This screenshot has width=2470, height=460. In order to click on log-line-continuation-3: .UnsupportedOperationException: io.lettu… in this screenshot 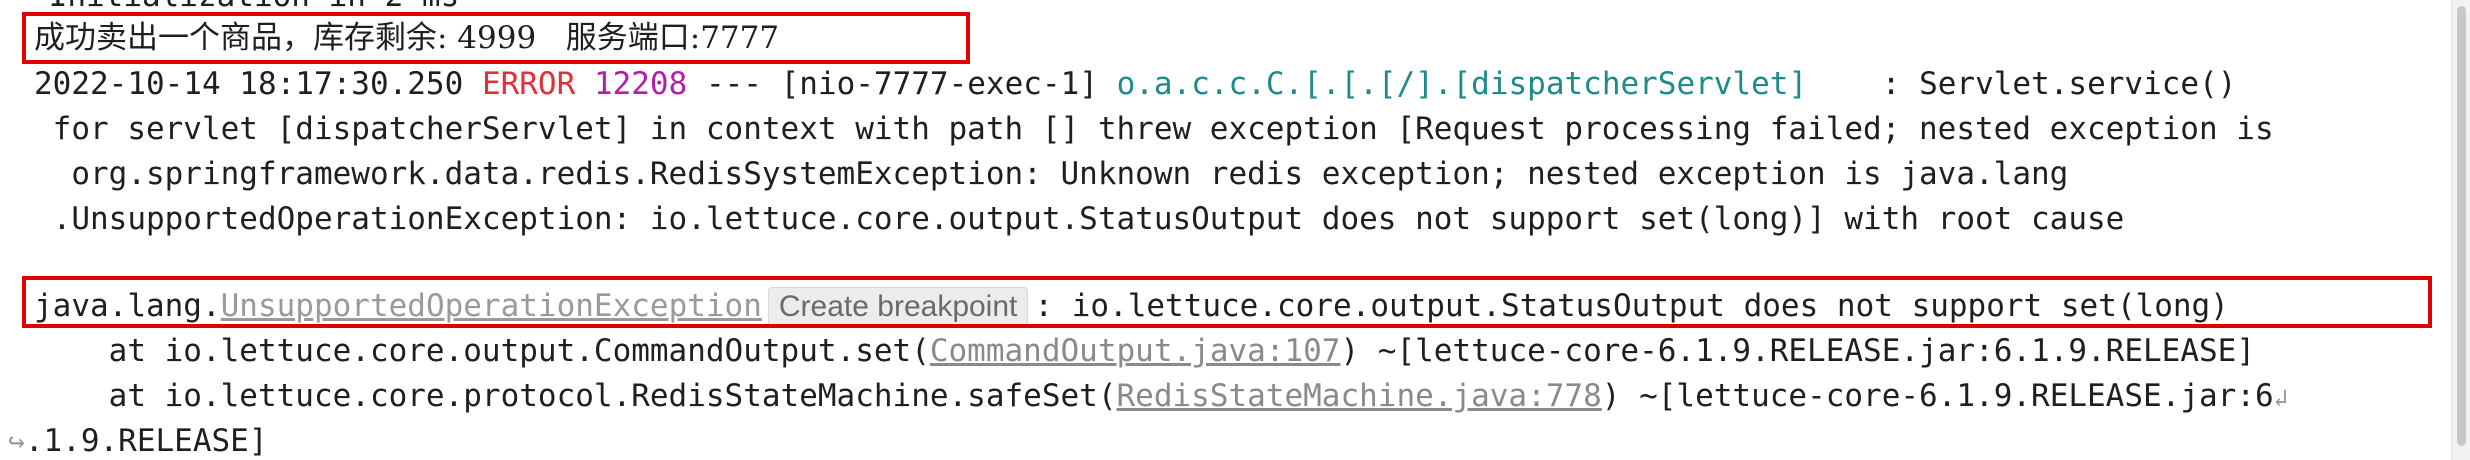, I will do `click(1079, 219)`.